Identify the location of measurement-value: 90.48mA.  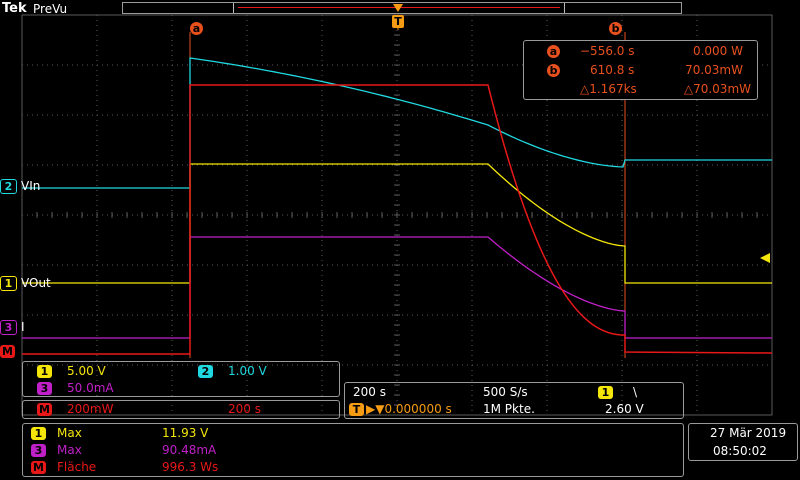
(189, 450).